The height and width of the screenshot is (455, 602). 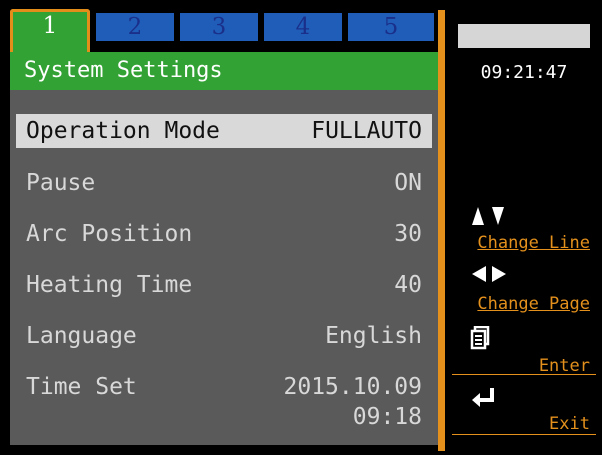 I want to click on change-line-hint: Change Line, so click(x=524, y=230).